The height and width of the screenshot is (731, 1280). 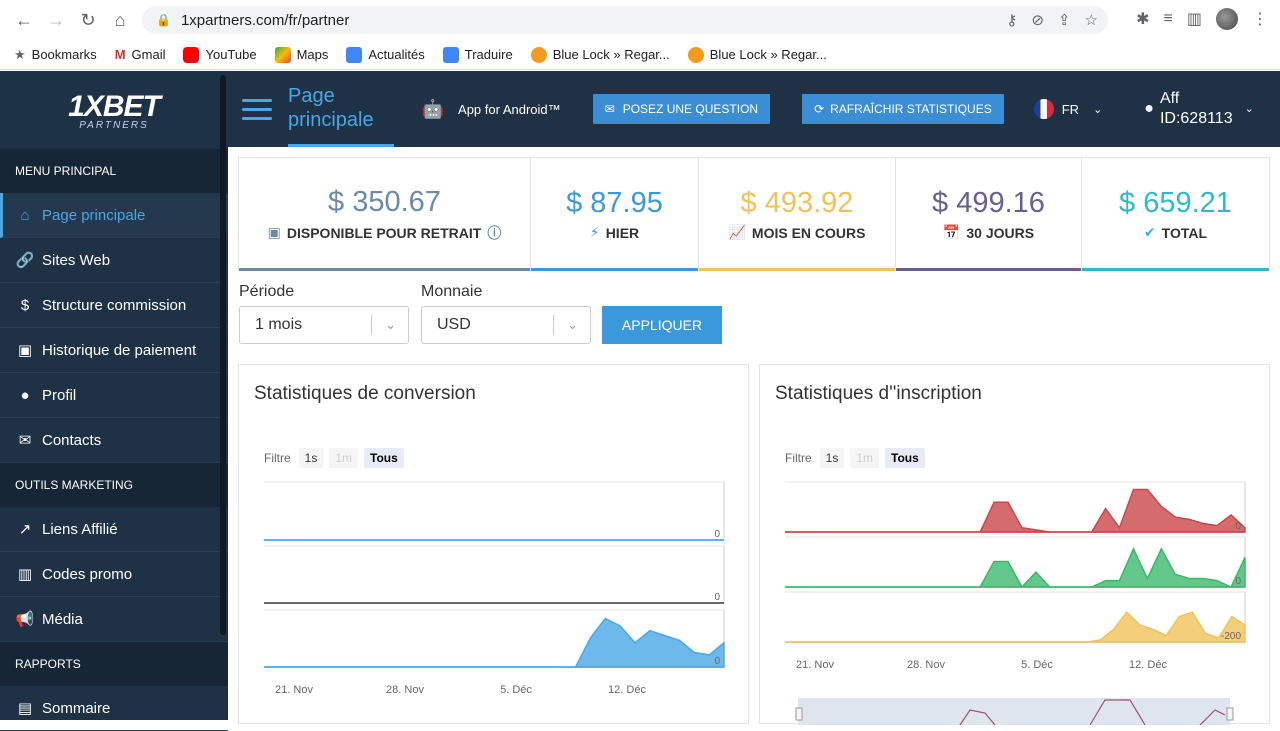 I want to click on puzzle-icon: ✱, so click(x=1142, y=19).